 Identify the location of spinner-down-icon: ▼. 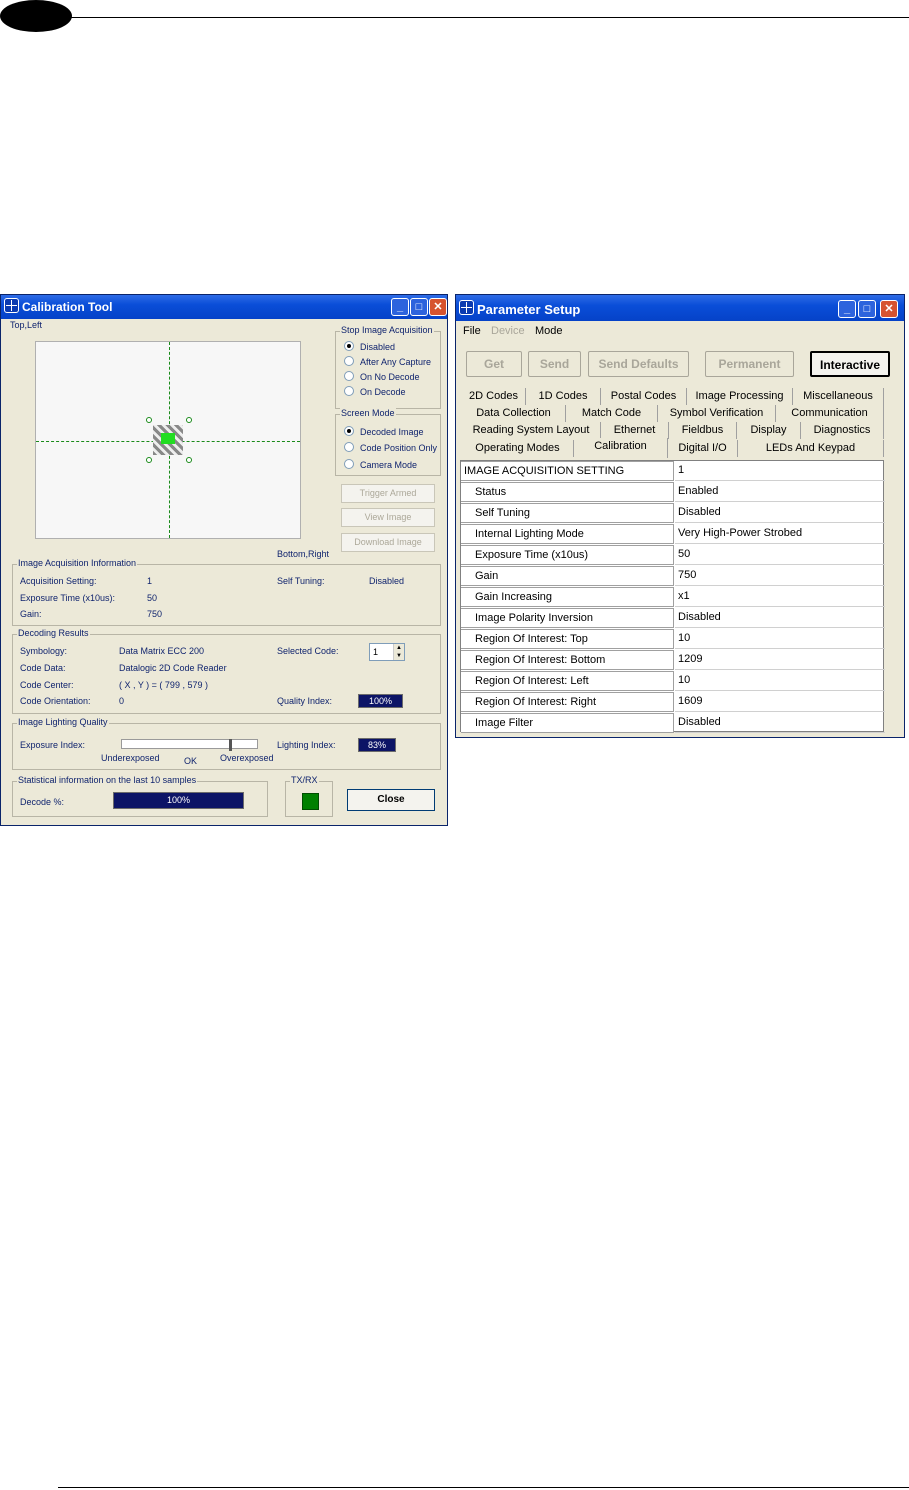
(398, 656).